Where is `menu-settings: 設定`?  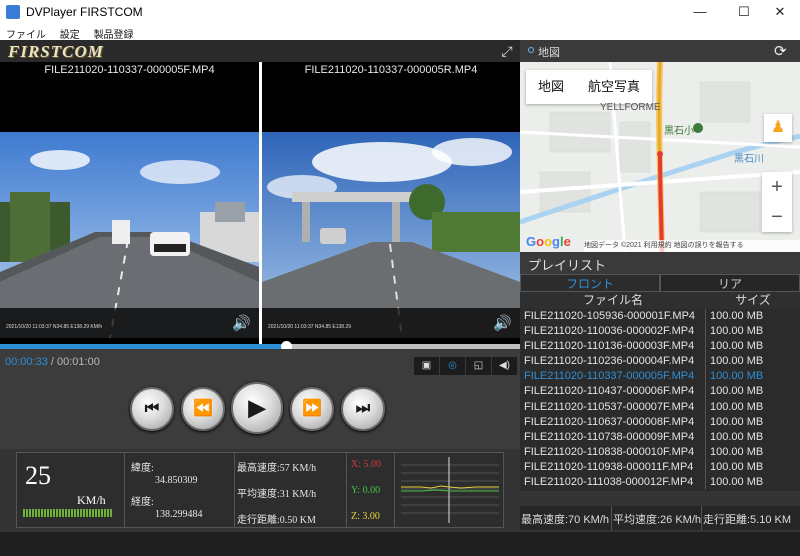
menu-settings: 設定 is located at coordinates (69, 32).